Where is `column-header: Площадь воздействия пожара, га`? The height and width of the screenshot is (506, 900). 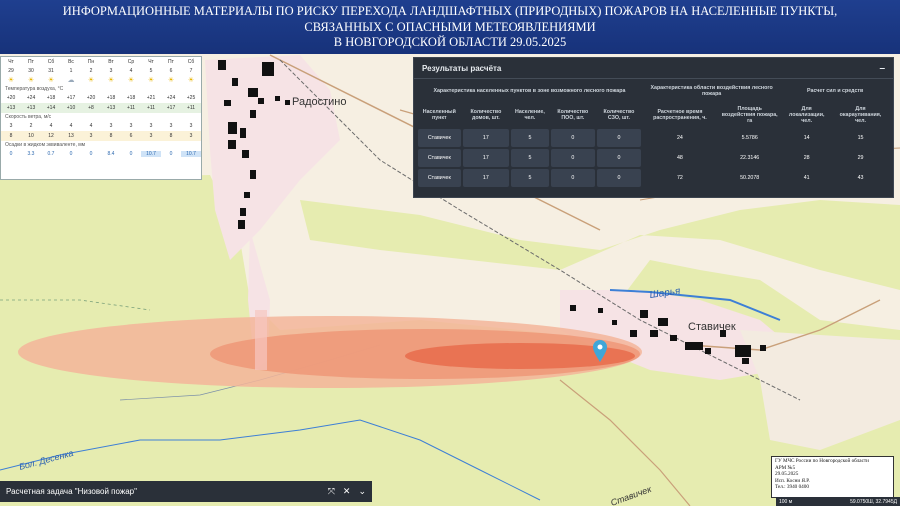
column-header: Площадь воздействия пожара, га is located at coordinates (749, 115).